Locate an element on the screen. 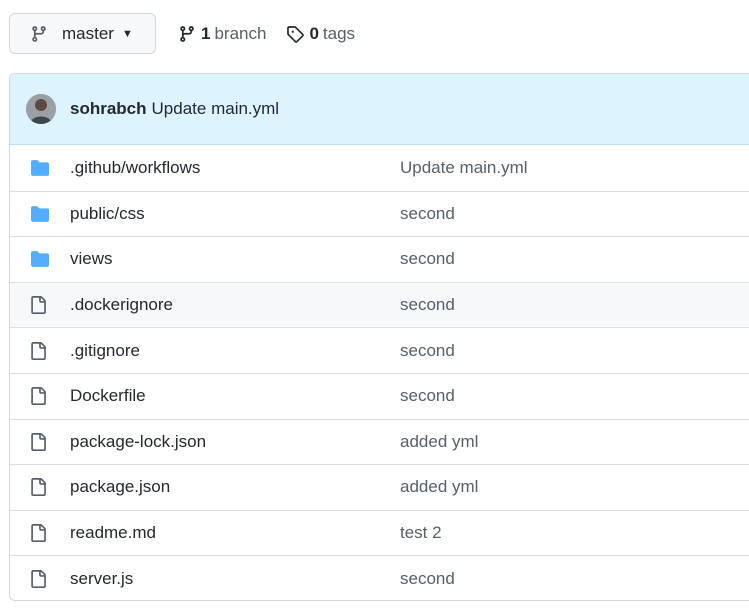 The image size is (749, 610). commit-message-link: Update main.yml is located at coordinates (216, 109).